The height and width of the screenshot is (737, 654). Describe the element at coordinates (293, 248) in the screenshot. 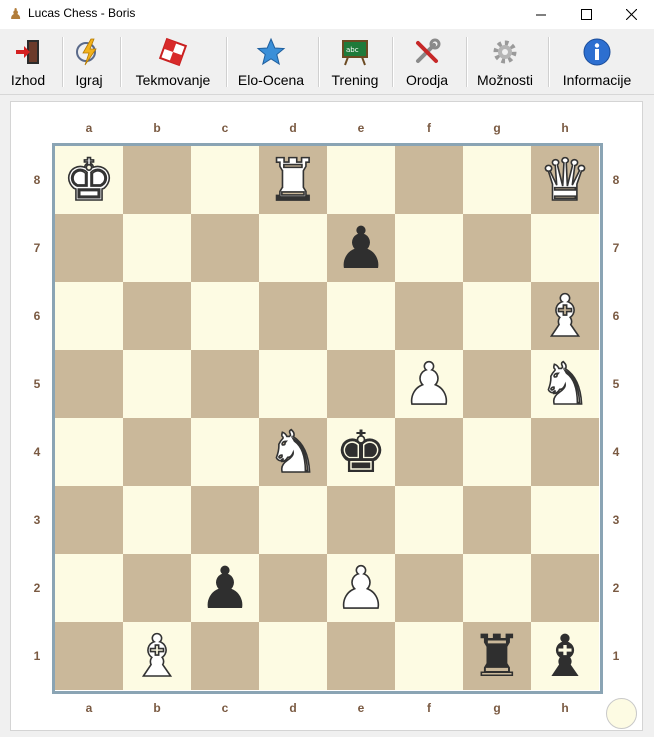

I see `square-d7` at that location.